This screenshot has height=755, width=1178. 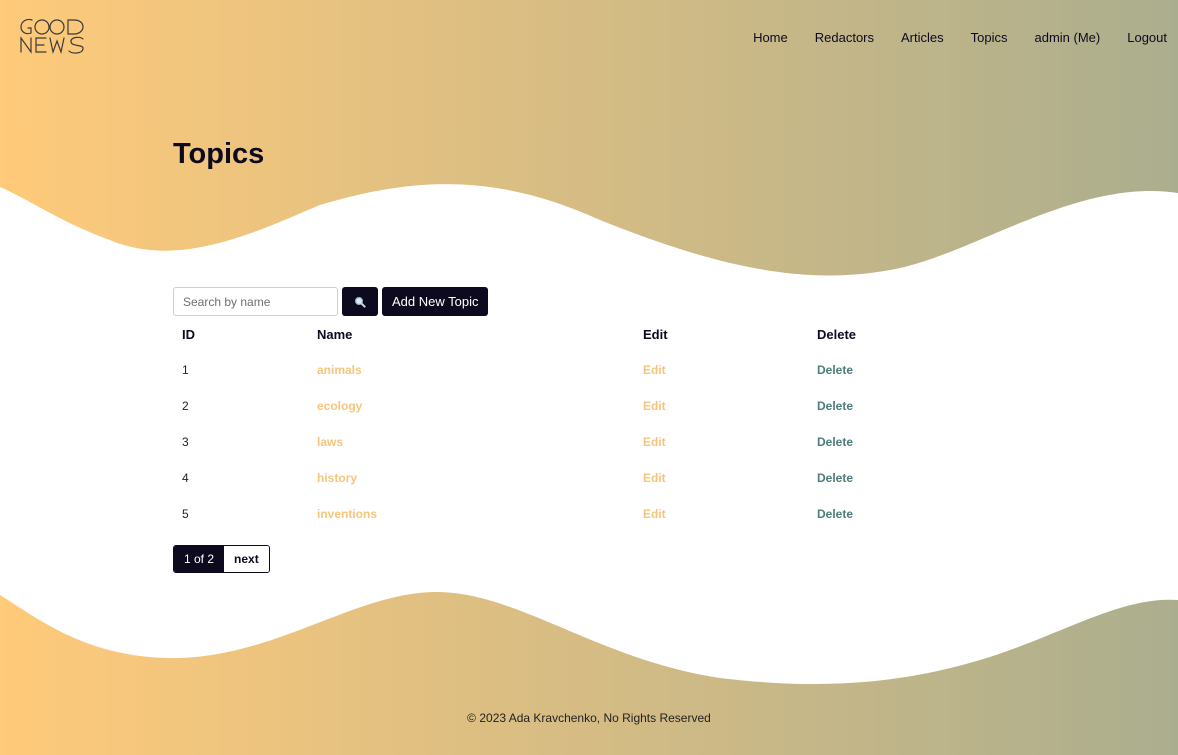 What do you see at coordinates (339, 370) in the screenshot?
I see `topic-name-link: animals` at bounding box center [339, 370].